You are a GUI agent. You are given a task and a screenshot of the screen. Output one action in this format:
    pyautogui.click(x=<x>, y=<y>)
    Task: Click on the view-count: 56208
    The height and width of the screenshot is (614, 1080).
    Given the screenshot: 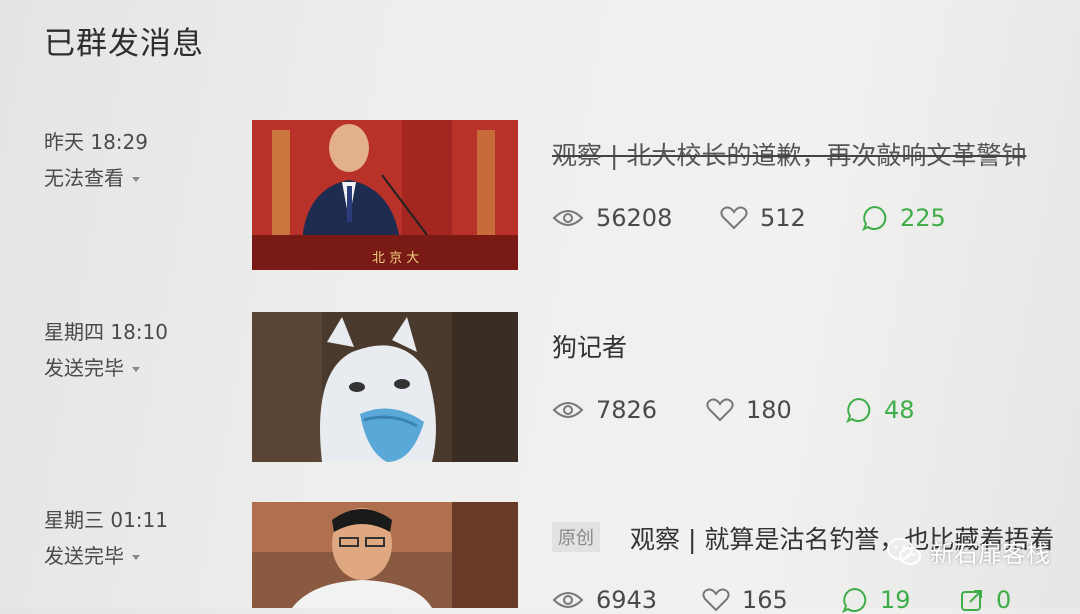 What is the action you would take?
    pyautogui.click(x=612, y=218)
    